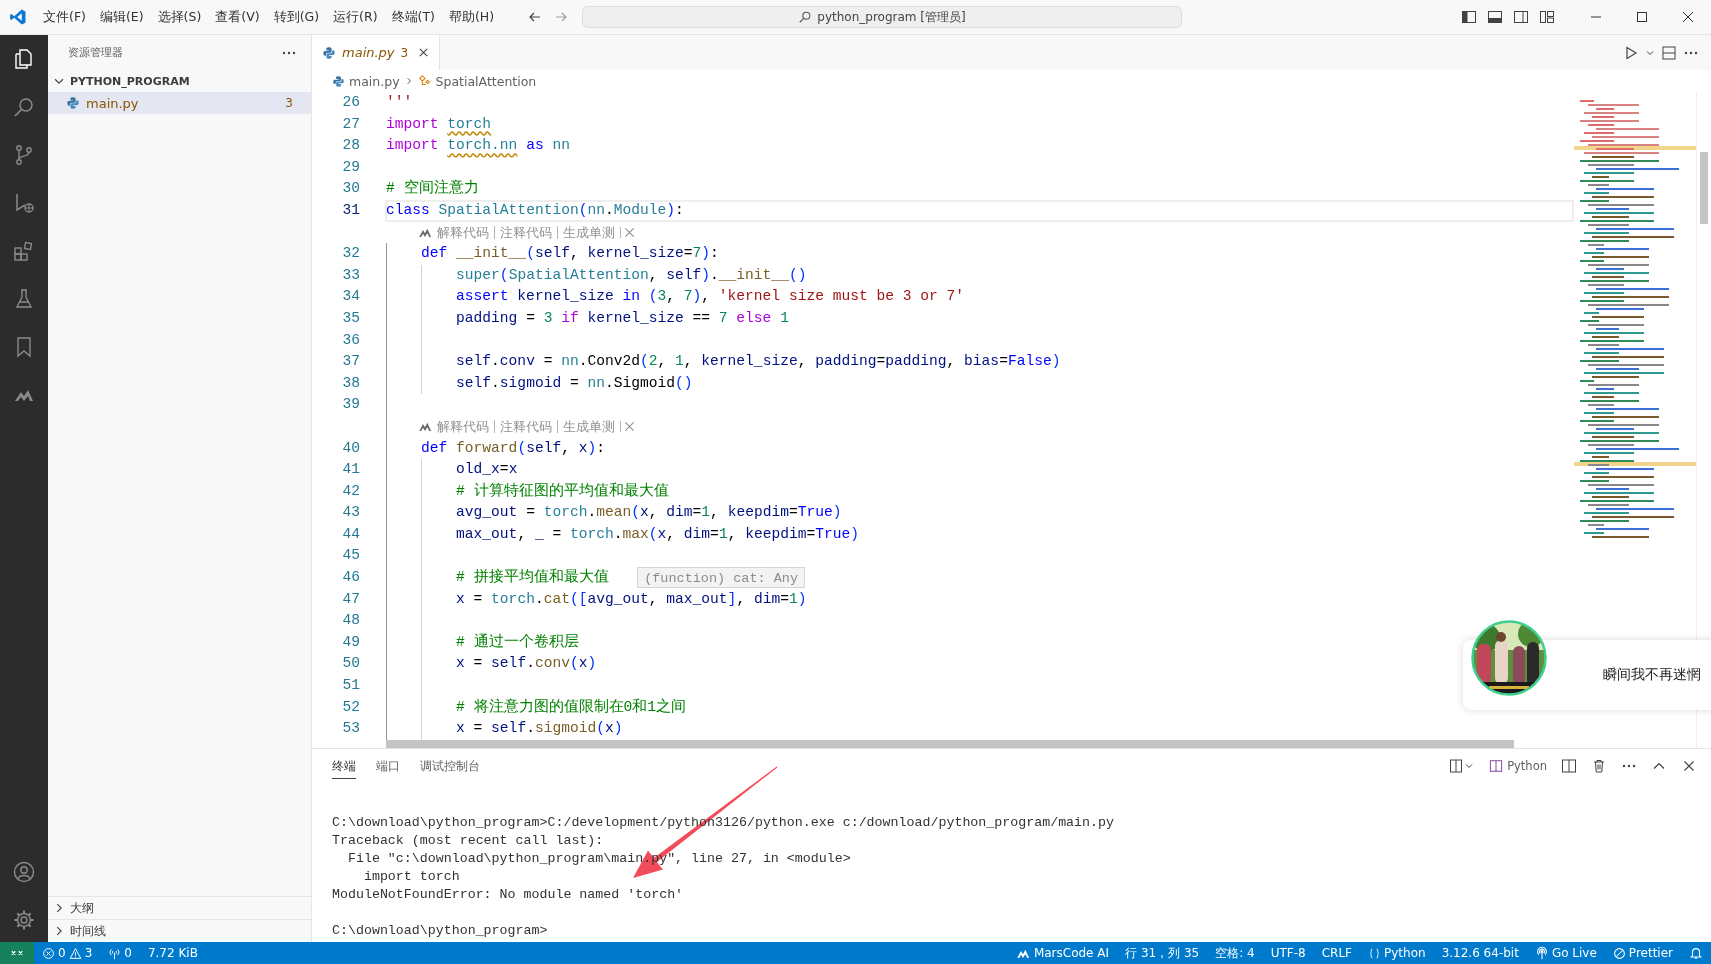 The width and height of the screenshot is (1711, 964). I want to click on code-line: self.sigmoid = nn.Sigmoid(), so click(574, 382).